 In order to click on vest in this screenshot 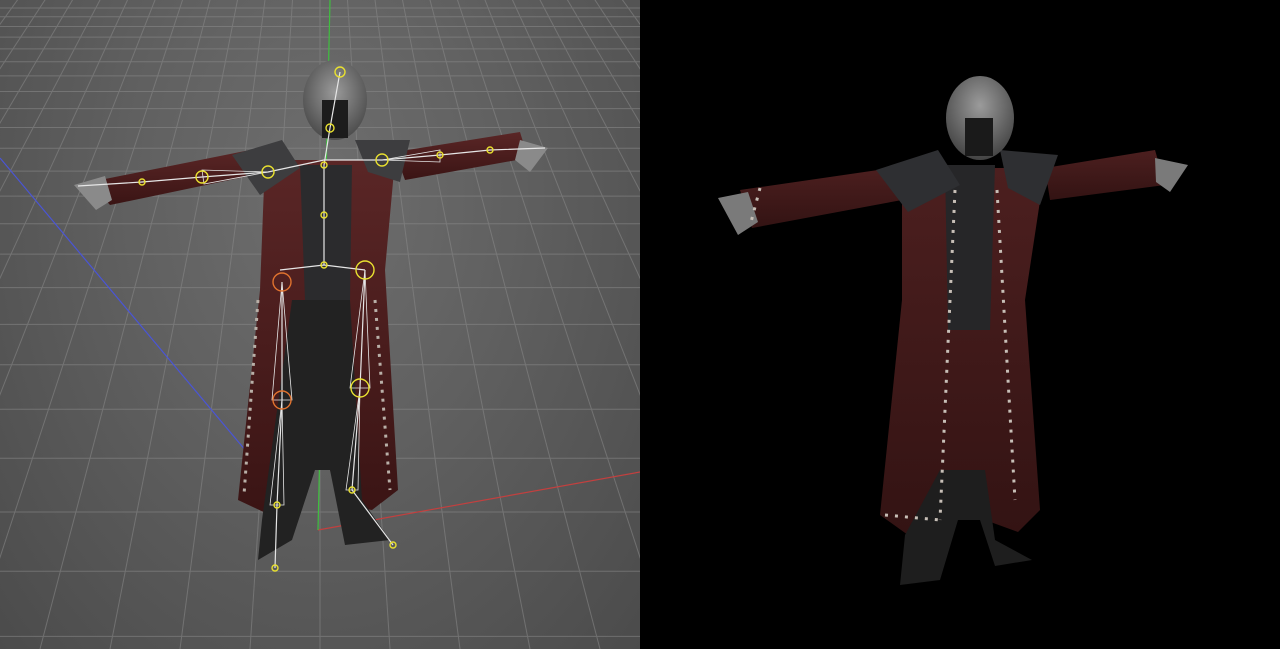, I will do `click(326, 232)`.